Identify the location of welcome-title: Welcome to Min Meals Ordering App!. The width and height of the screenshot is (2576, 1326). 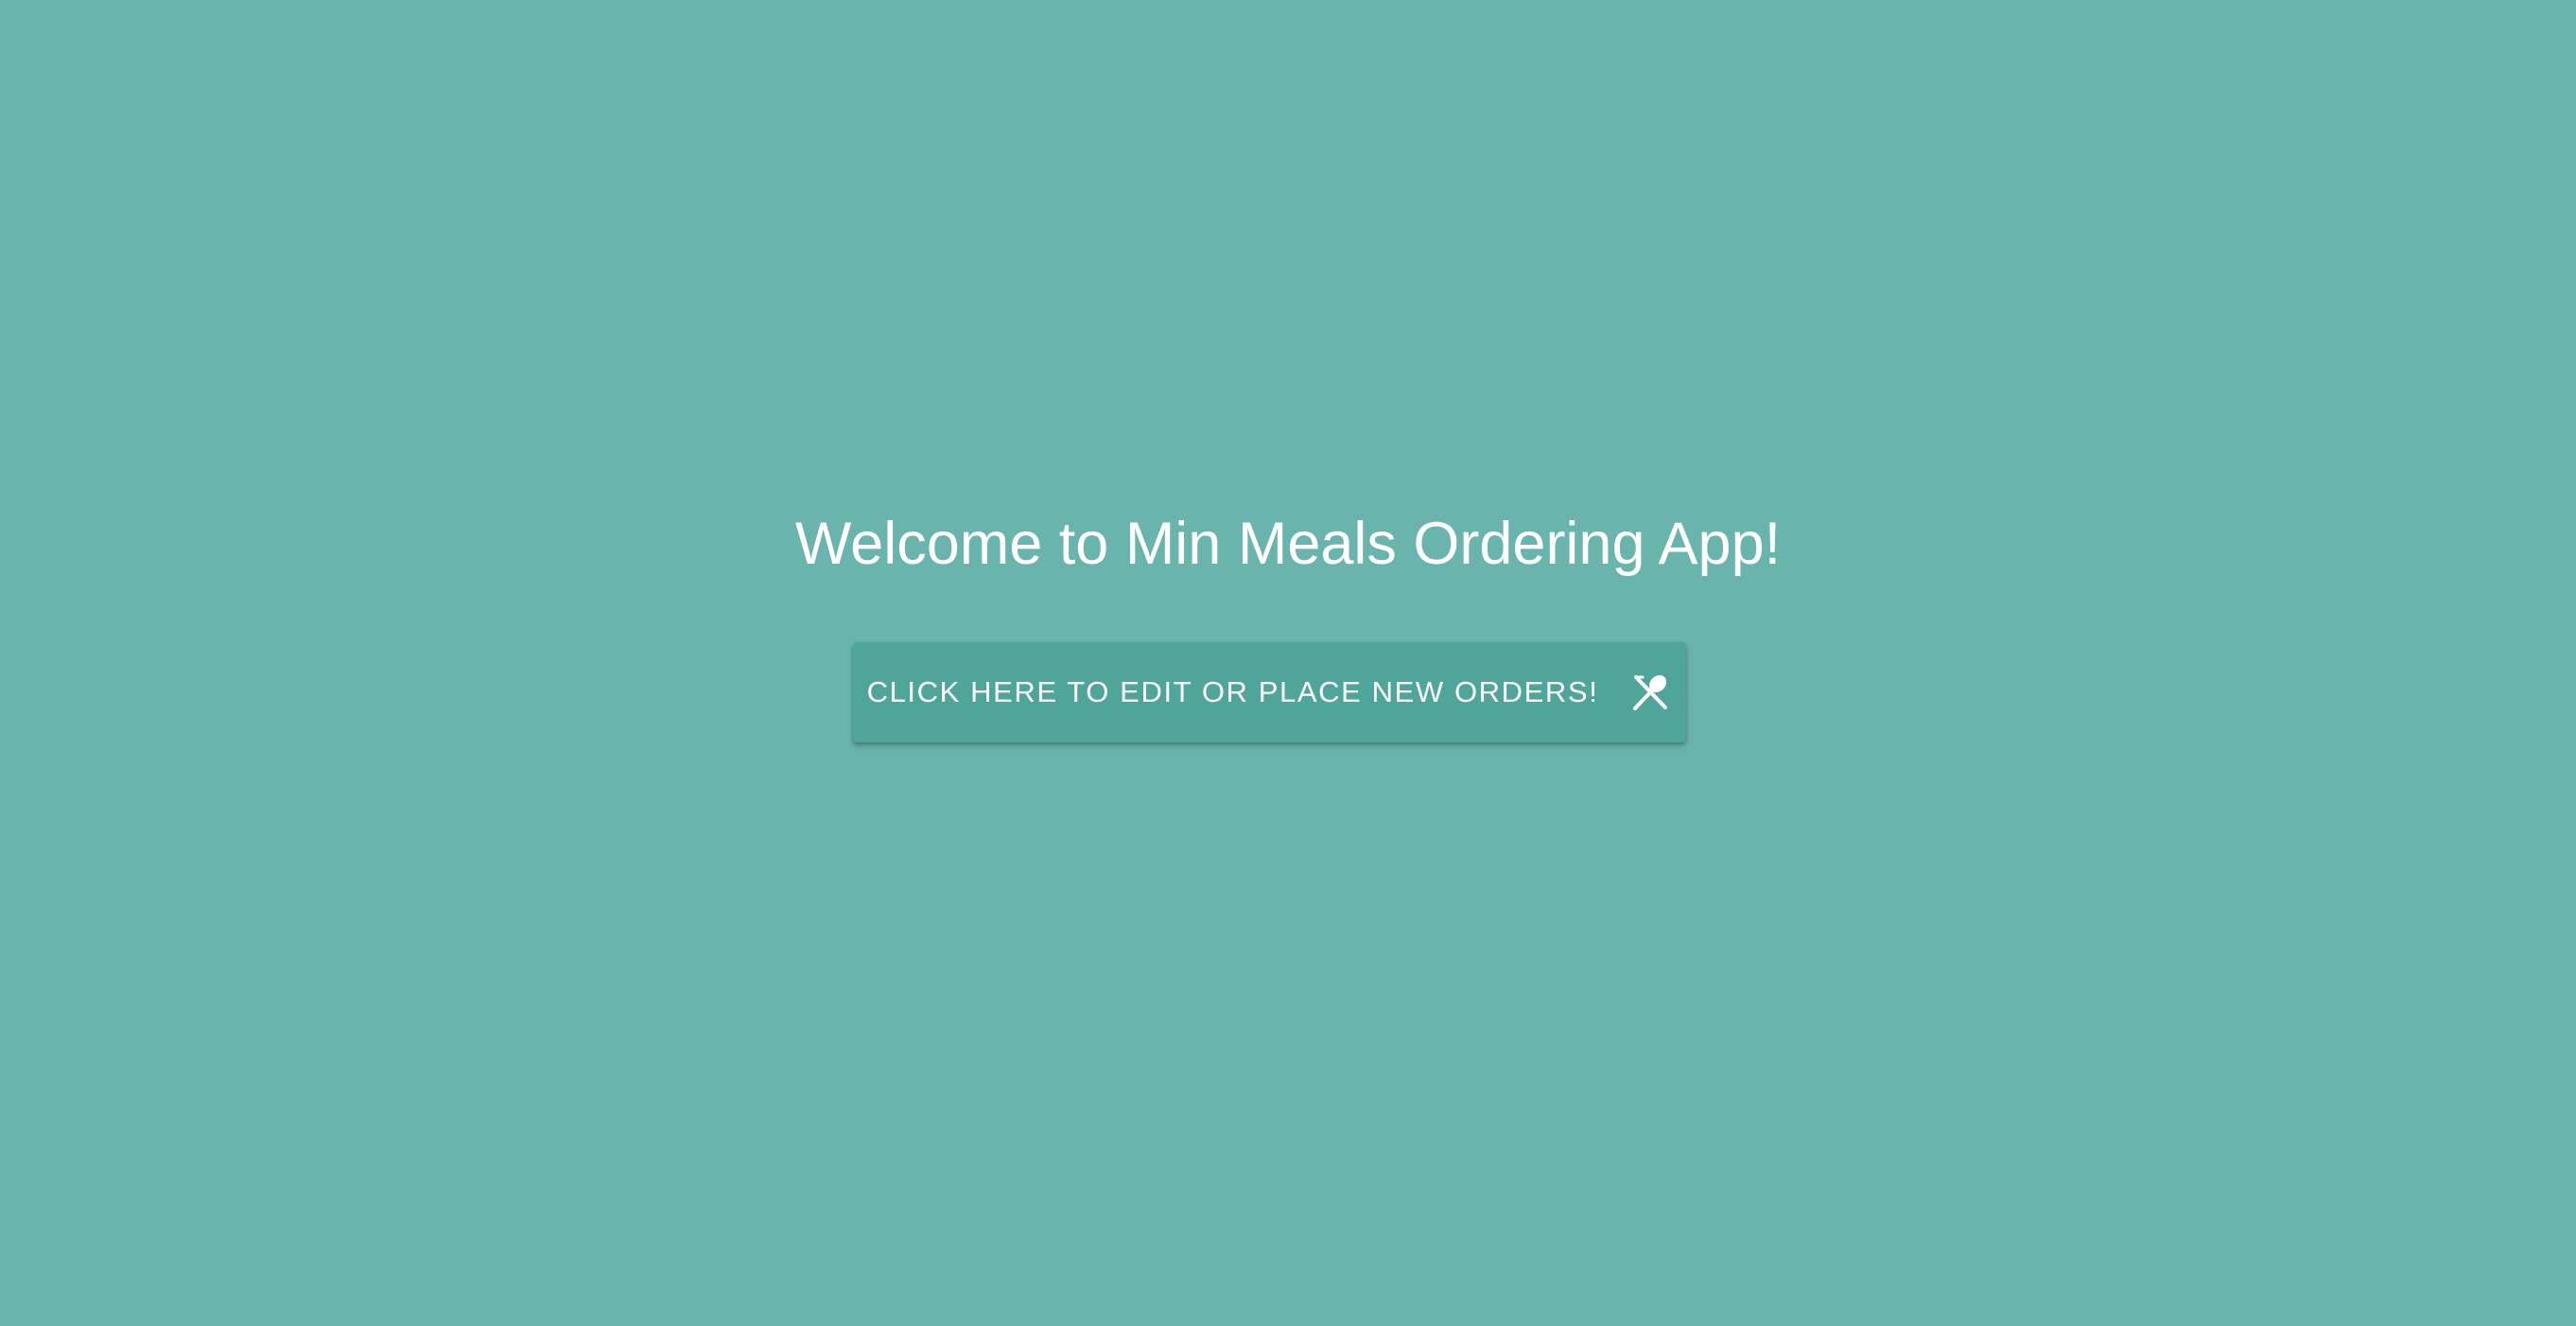
(1288, 544).